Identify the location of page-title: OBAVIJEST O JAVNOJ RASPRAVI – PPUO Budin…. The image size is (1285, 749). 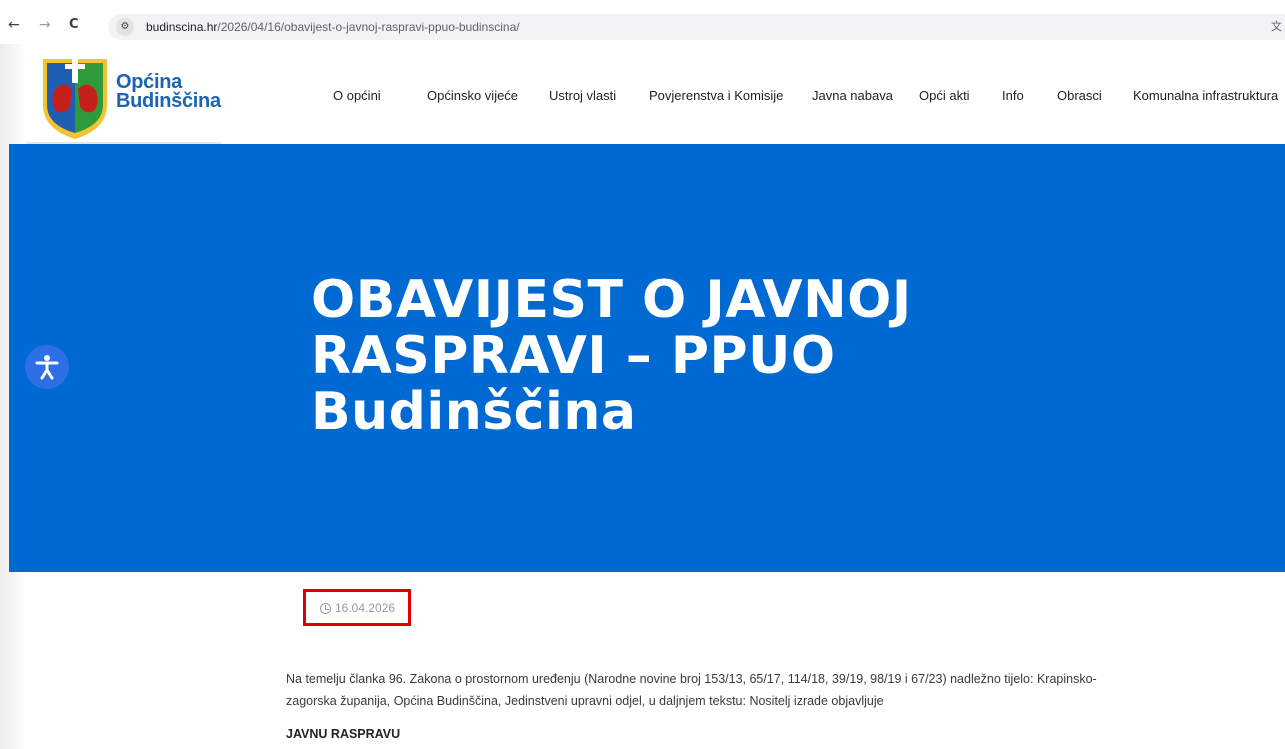
(671, 356).